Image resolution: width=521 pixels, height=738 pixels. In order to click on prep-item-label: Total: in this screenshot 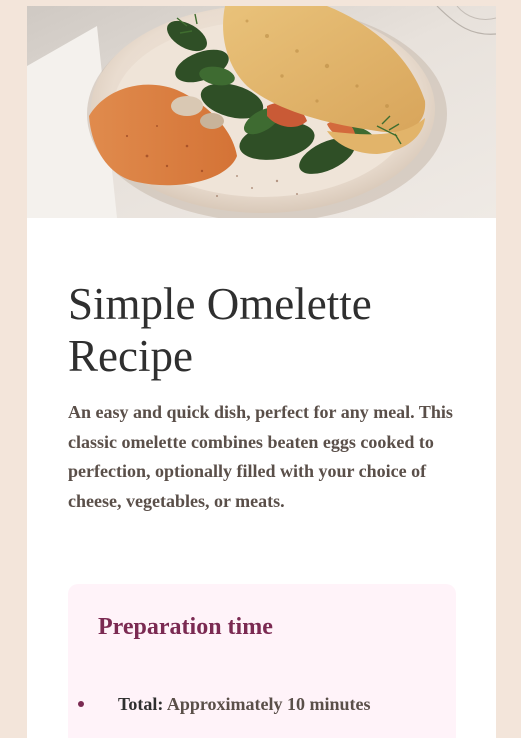, I will do `click(142, 704)`.